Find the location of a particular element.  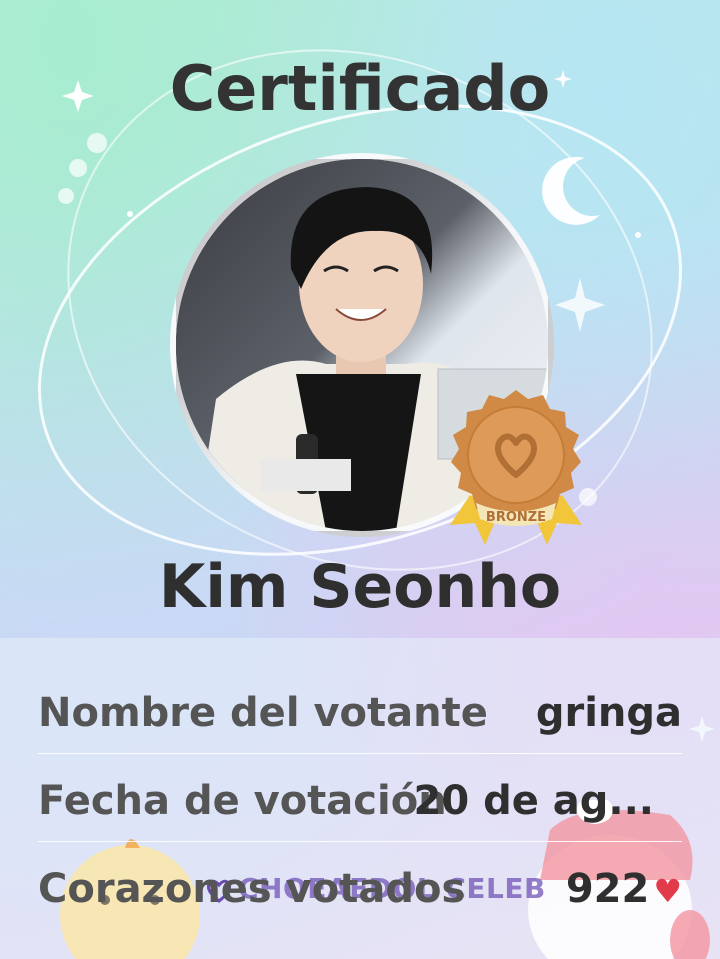

voter-name-label: Nombre del votante is located at coordinates (263, 713).